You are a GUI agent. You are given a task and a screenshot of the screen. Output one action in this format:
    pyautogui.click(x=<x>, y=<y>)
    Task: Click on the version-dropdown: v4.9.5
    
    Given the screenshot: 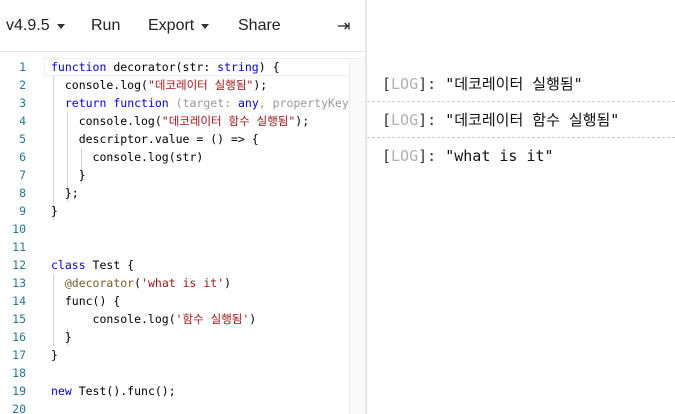 What is the action you would take?
    pyautogui.click(x=35, y=25)
    